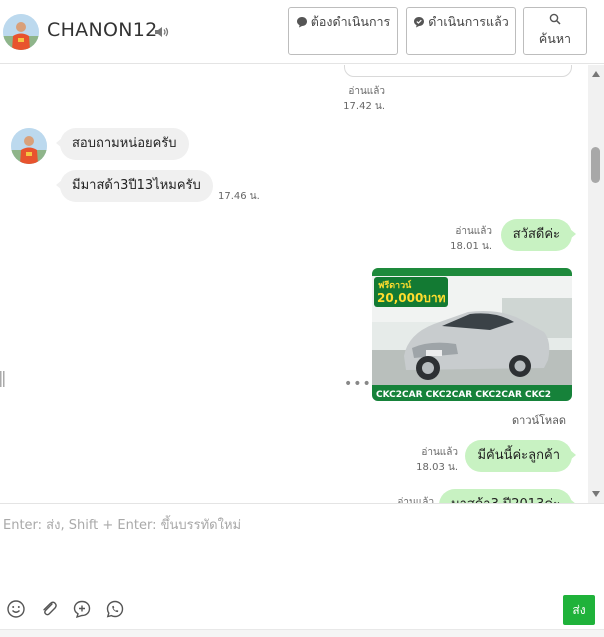  What do you see at coordinates (239, 196) in the screenshot?
I see `message-time: 17.46 น.` at bounding box center [239, 196].